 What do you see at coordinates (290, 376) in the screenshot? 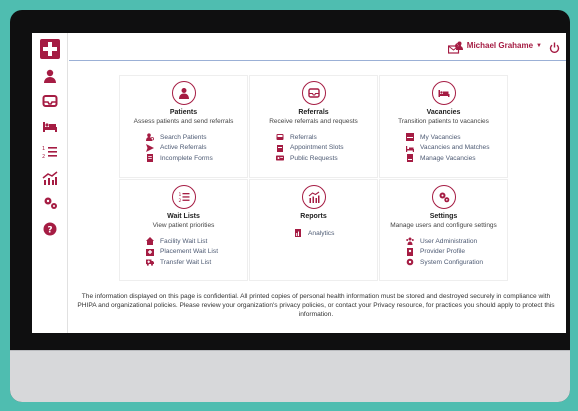
I see `monitor-chin` at bounding box center [290, 376].